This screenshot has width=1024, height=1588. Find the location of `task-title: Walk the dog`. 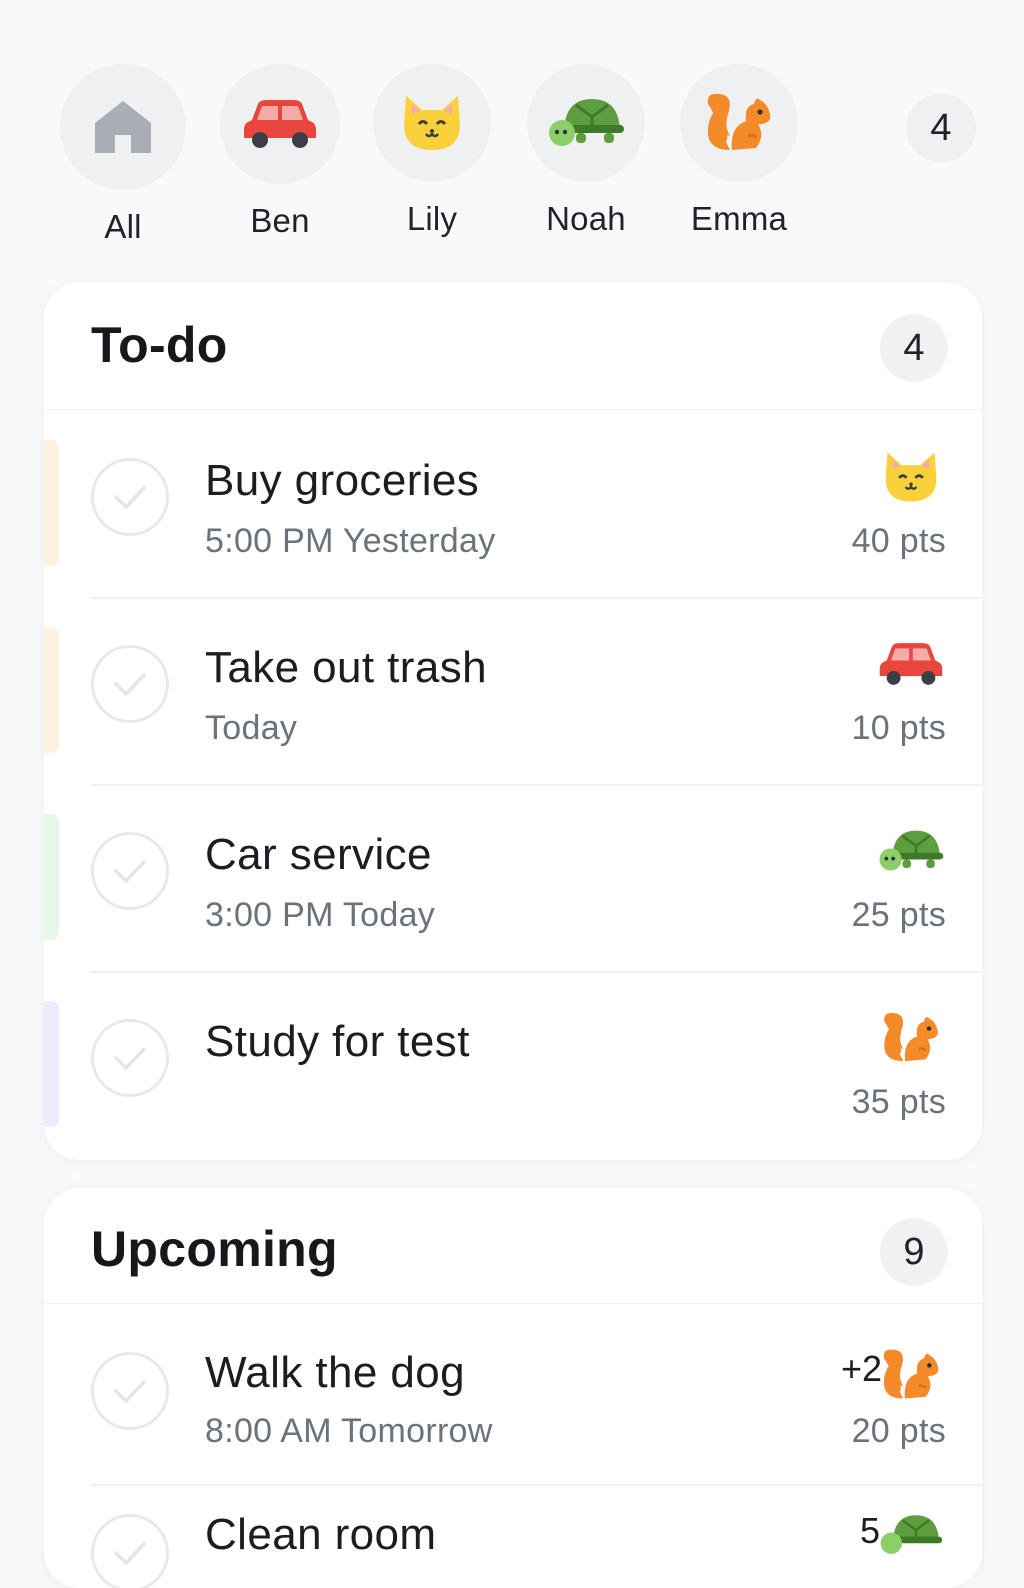

task-title: Walk the dog is located at coordinates (335, 1372).